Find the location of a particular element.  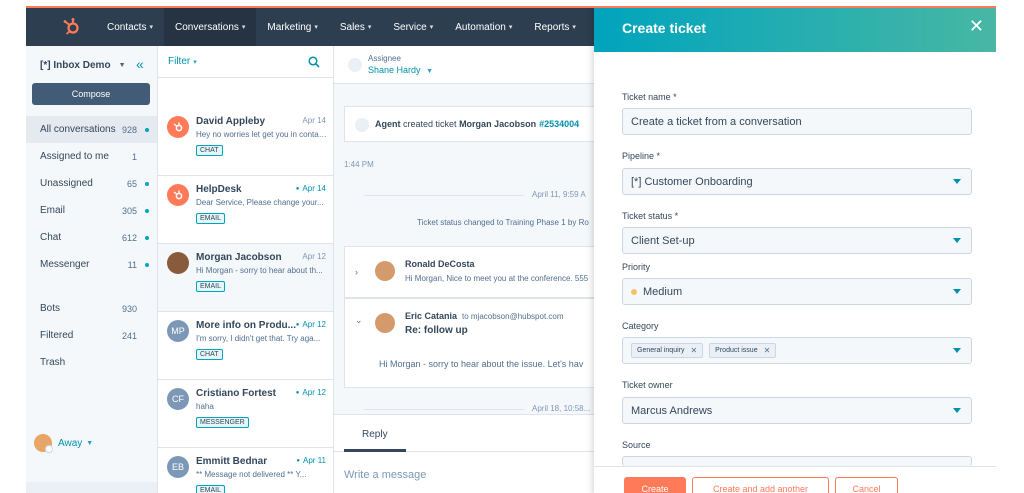

chevron-right-icon: › is located at coordinates (356, 272).